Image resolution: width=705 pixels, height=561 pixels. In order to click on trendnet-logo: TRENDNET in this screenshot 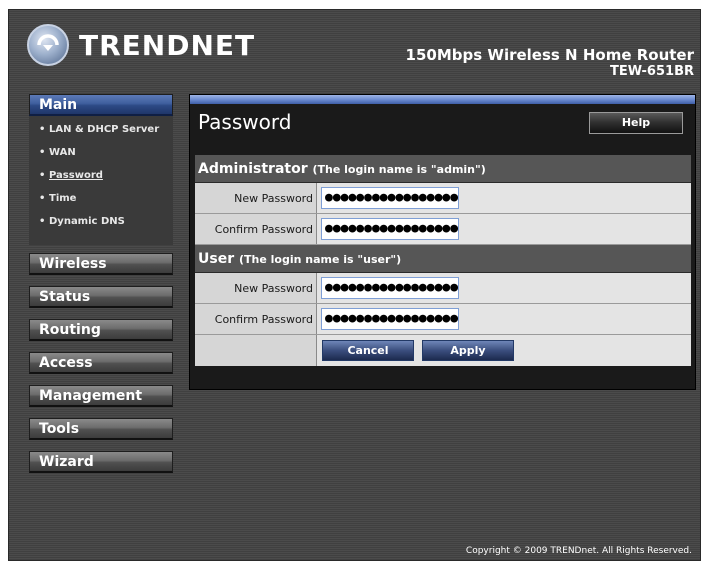, I will do `click(141, 45)`.